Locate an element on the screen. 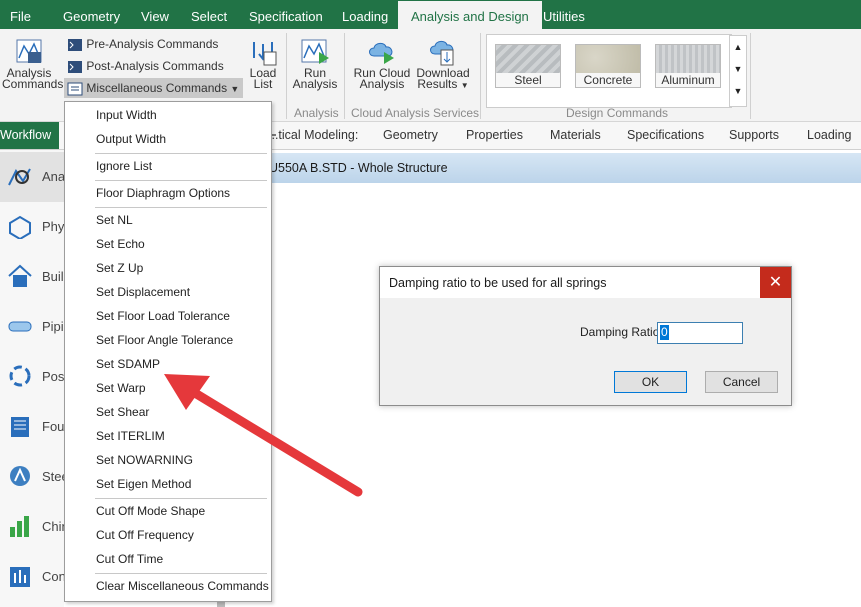 Image resolution: width=861 pixels, height=607 pixels. menu-item-set-shear: Set Shear is located at coordinates (122, 412).